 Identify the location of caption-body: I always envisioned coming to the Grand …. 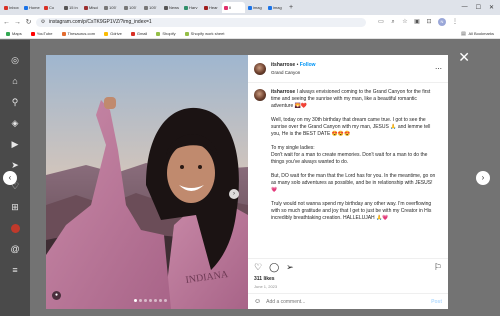
(353, 155).